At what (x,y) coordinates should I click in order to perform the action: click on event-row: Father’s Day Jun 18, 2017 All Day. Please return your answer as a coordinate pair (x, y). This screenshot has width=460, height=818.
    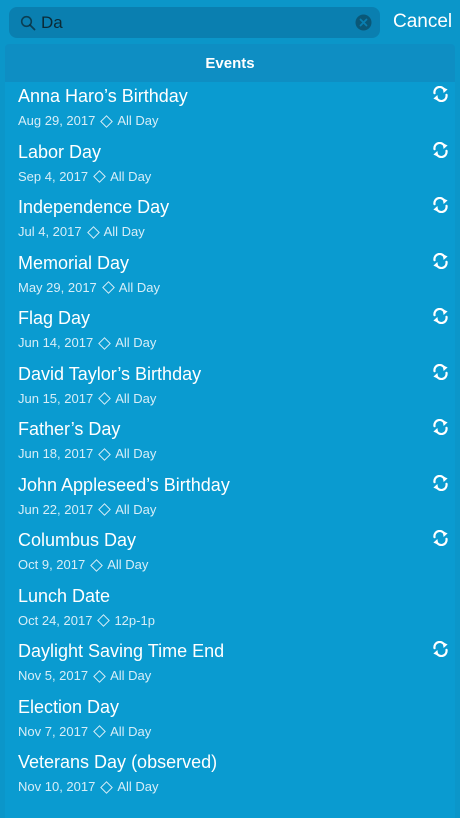
    Looking at the image, I should click on (230, 443).